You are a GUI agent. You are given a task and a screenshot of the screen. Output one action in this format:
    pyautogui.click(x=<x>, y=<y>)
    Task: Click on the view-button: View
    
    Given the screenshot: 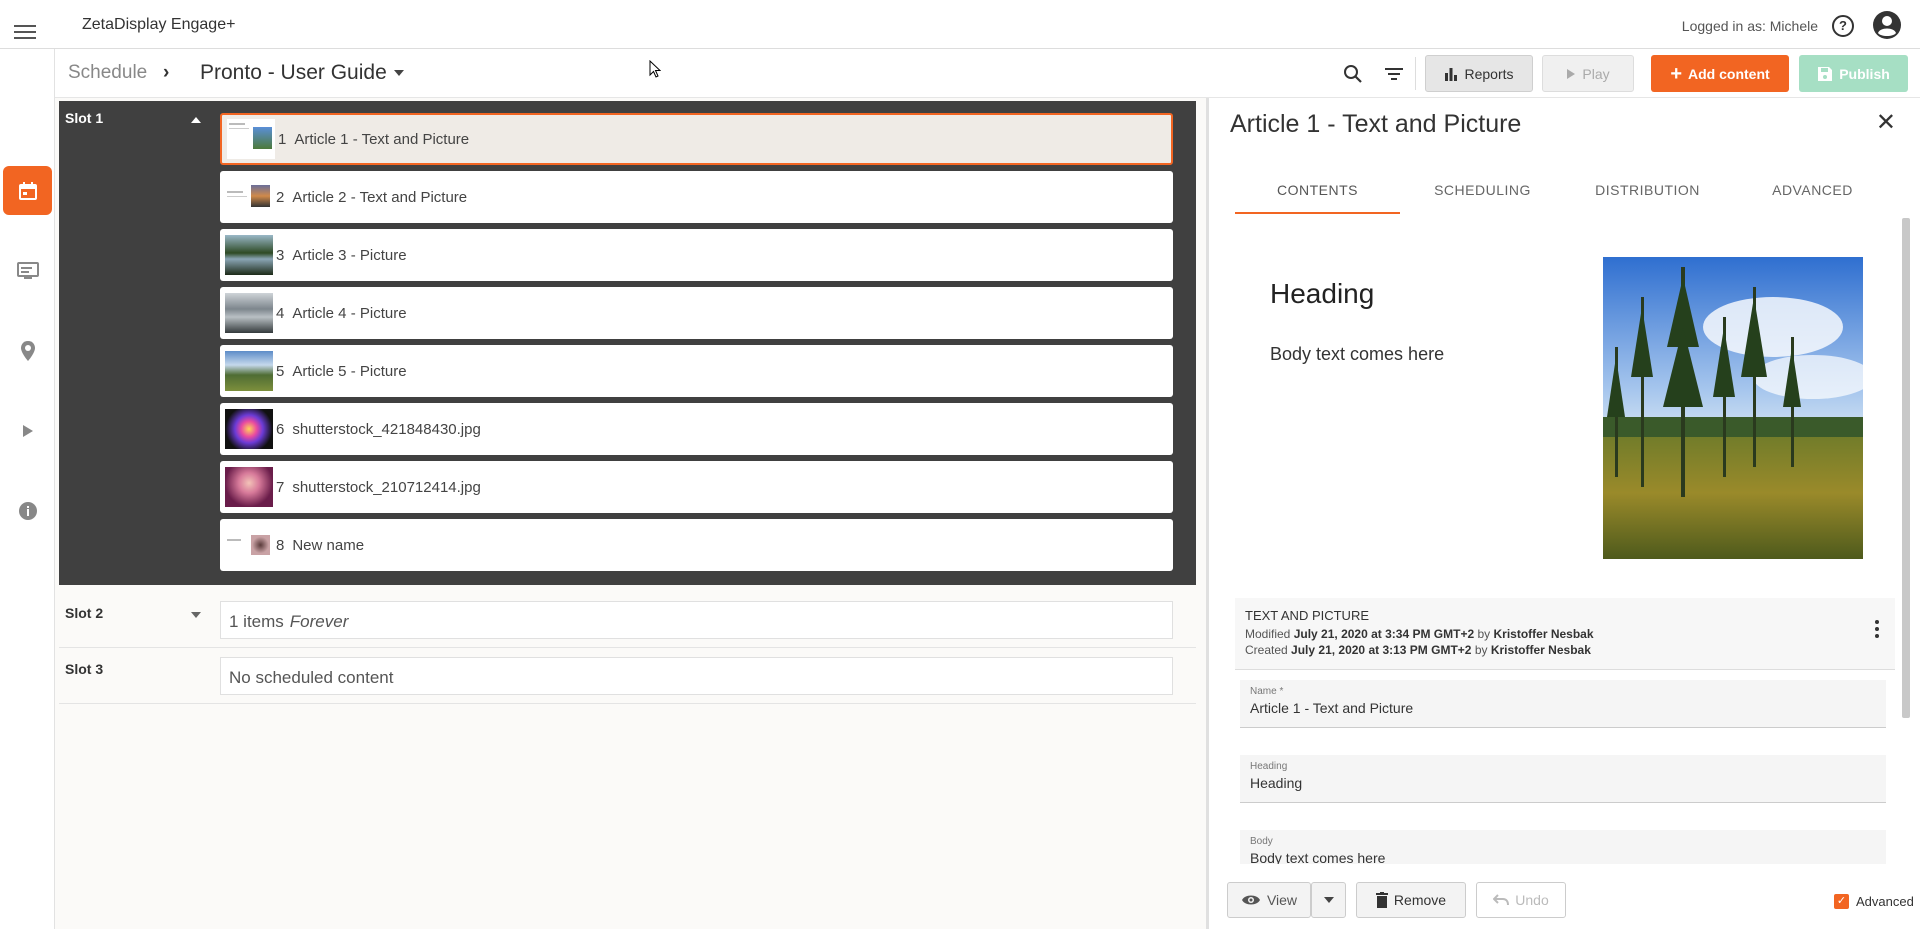 What is the action you would take?
    pyautogui.click(x=1269, y=900)
    